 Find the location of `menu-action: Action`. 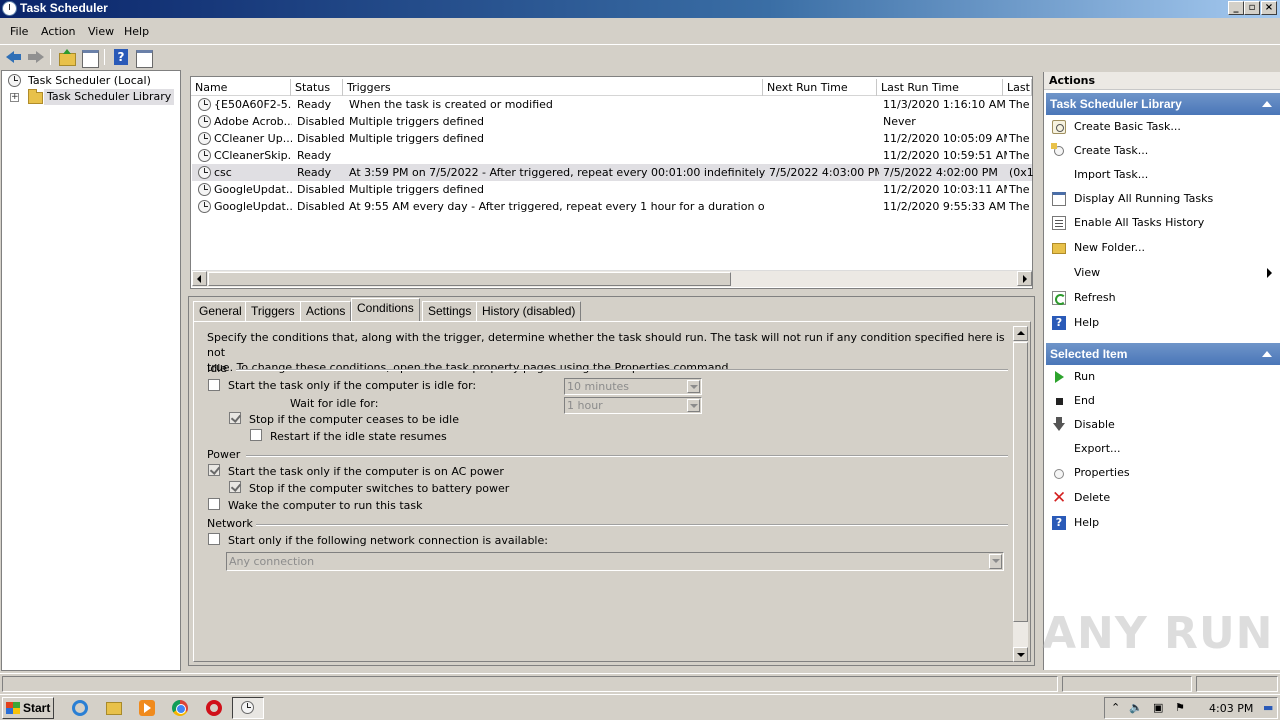

menu-action: Action is located at coordinates (58, 31).